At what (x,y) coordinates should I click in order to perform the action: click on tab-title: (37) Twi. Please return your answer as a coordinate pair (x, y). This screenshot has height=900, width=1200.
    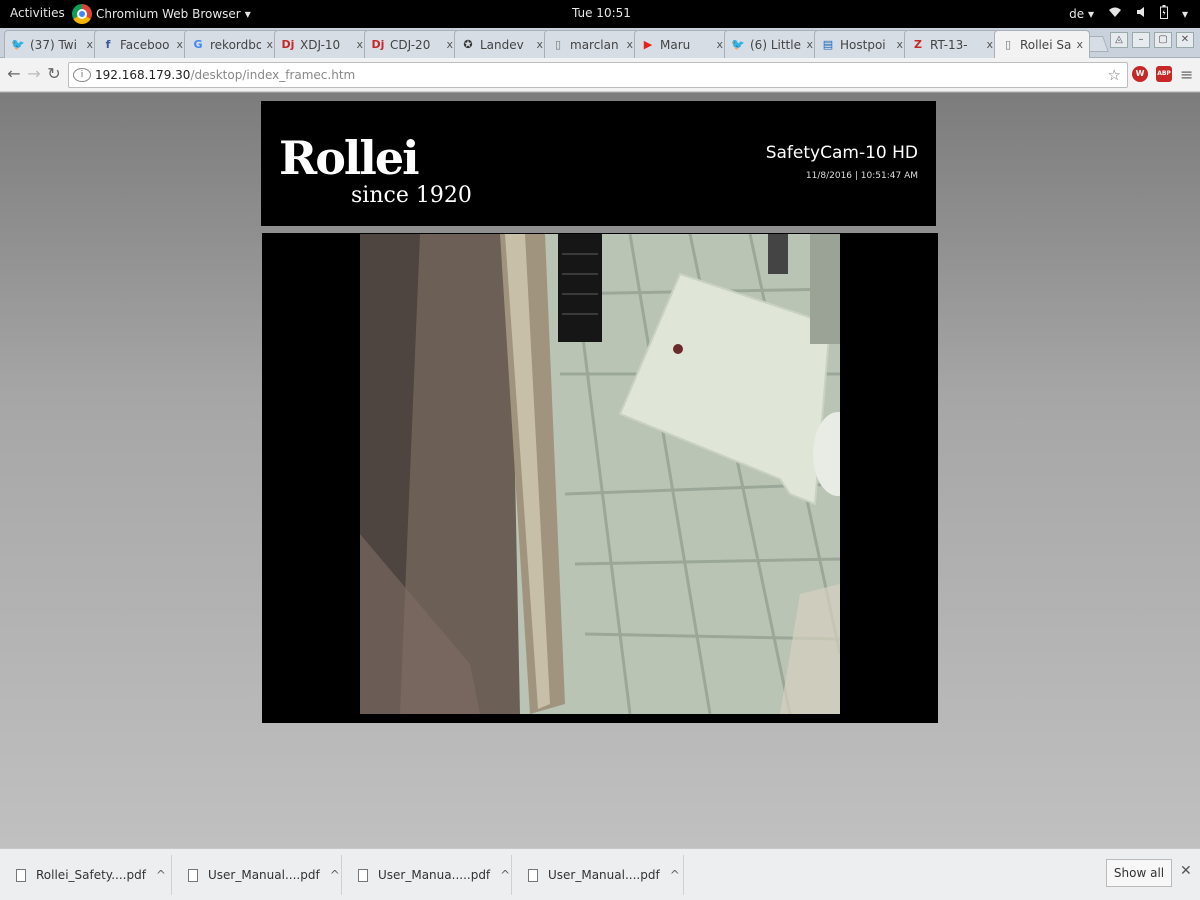
    Looking at the image, I should click on (53, 44).